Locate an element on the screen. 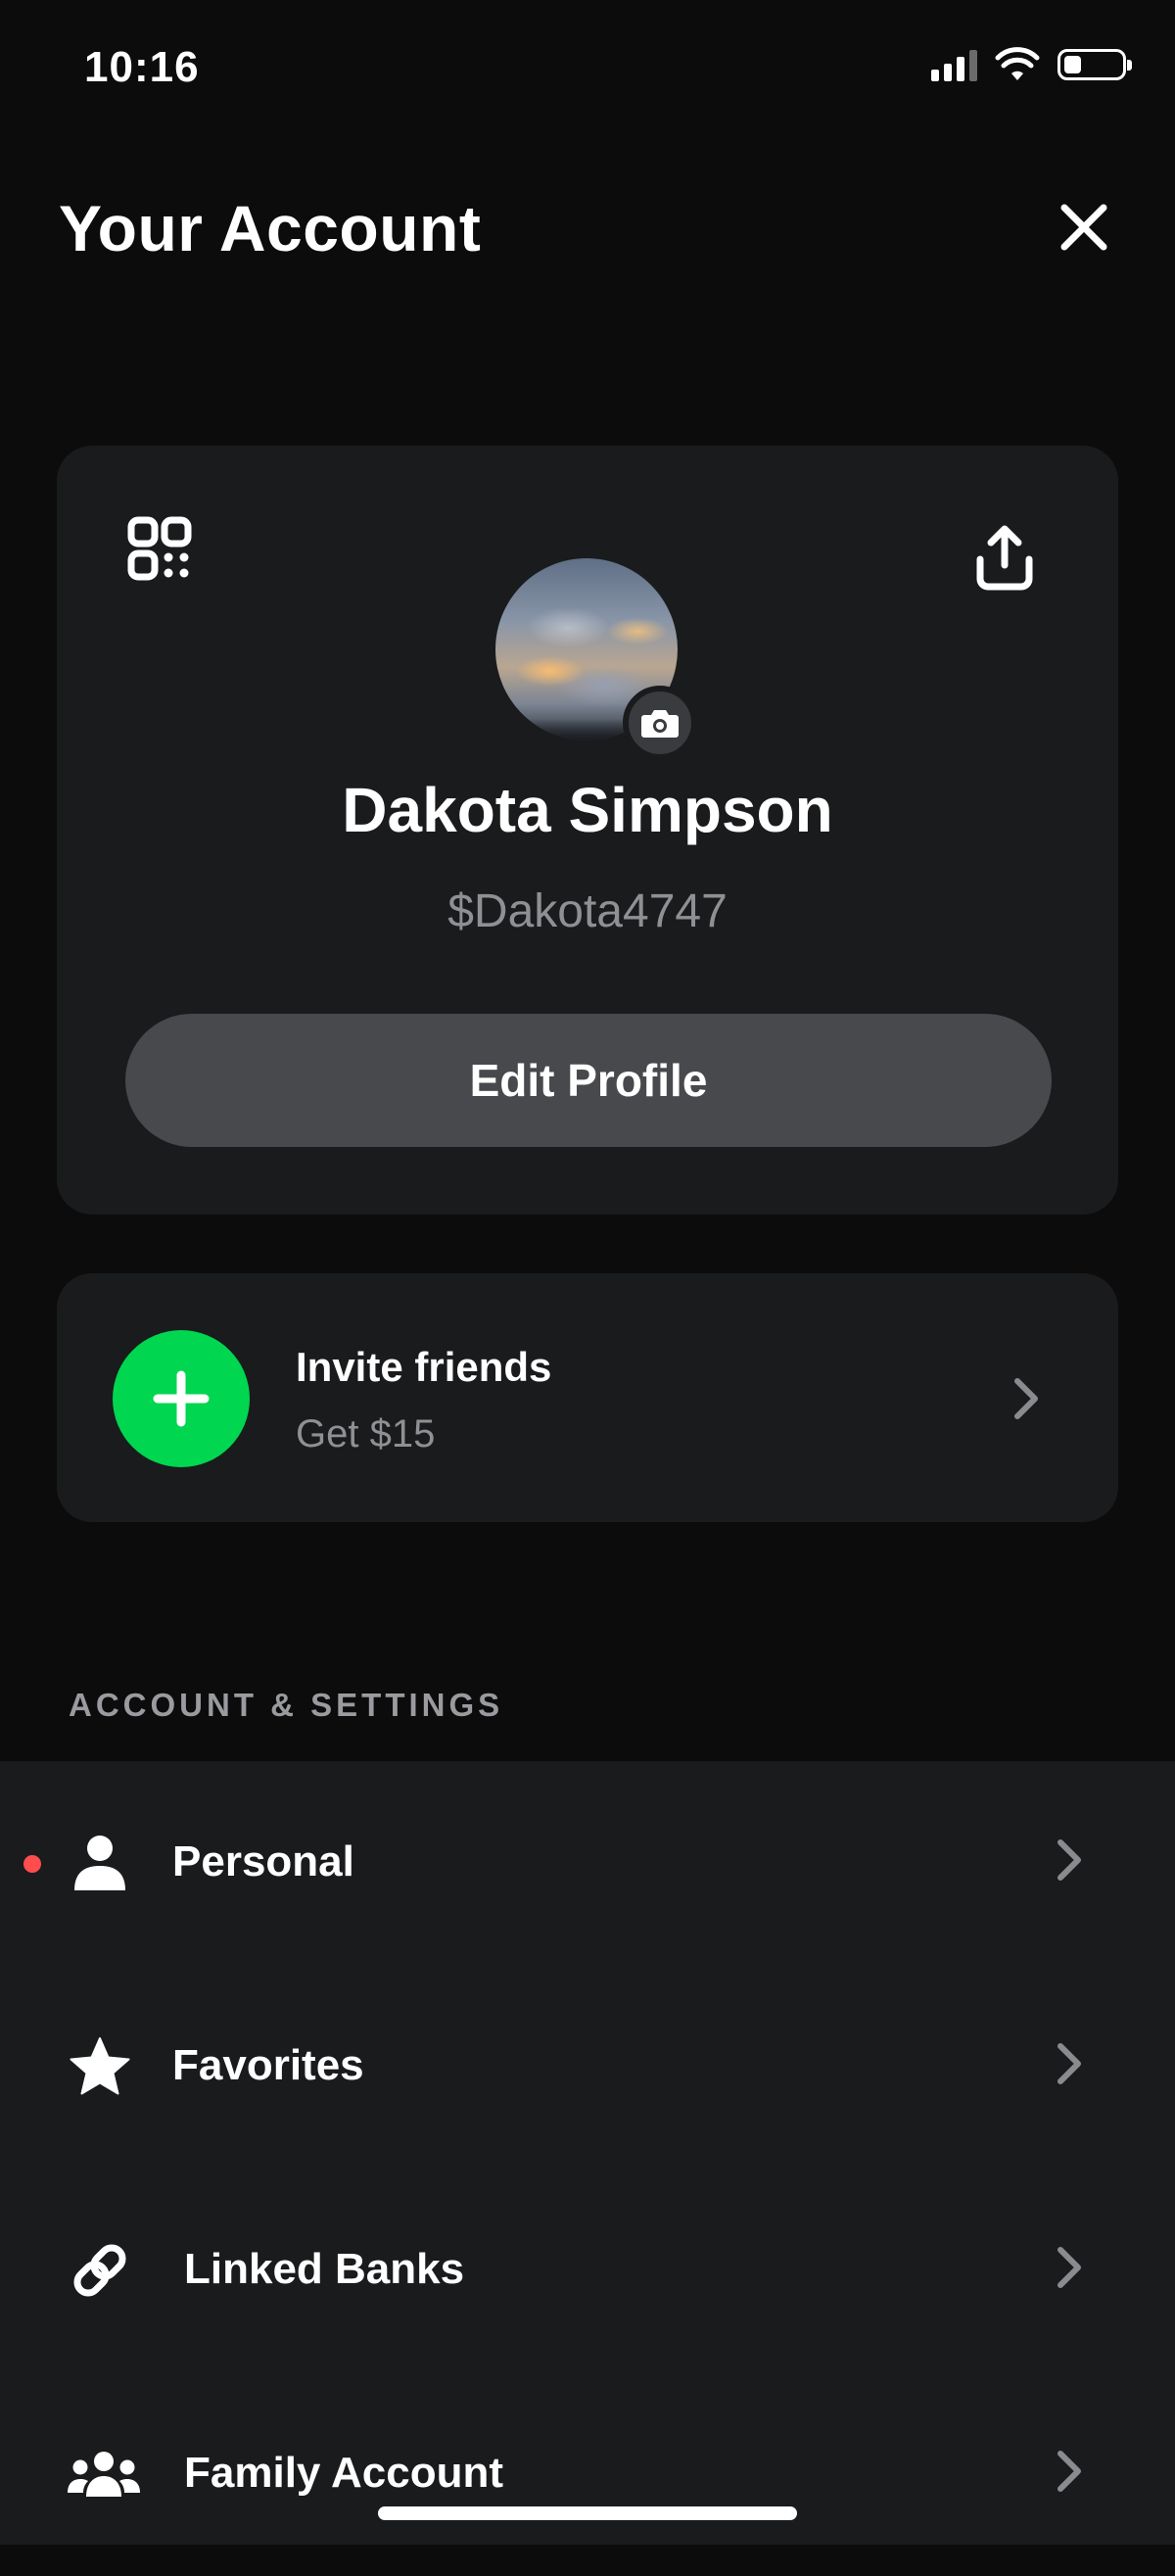 The image size is (1175, 2576). qr-code-icon is located at coordinates (159, 549).